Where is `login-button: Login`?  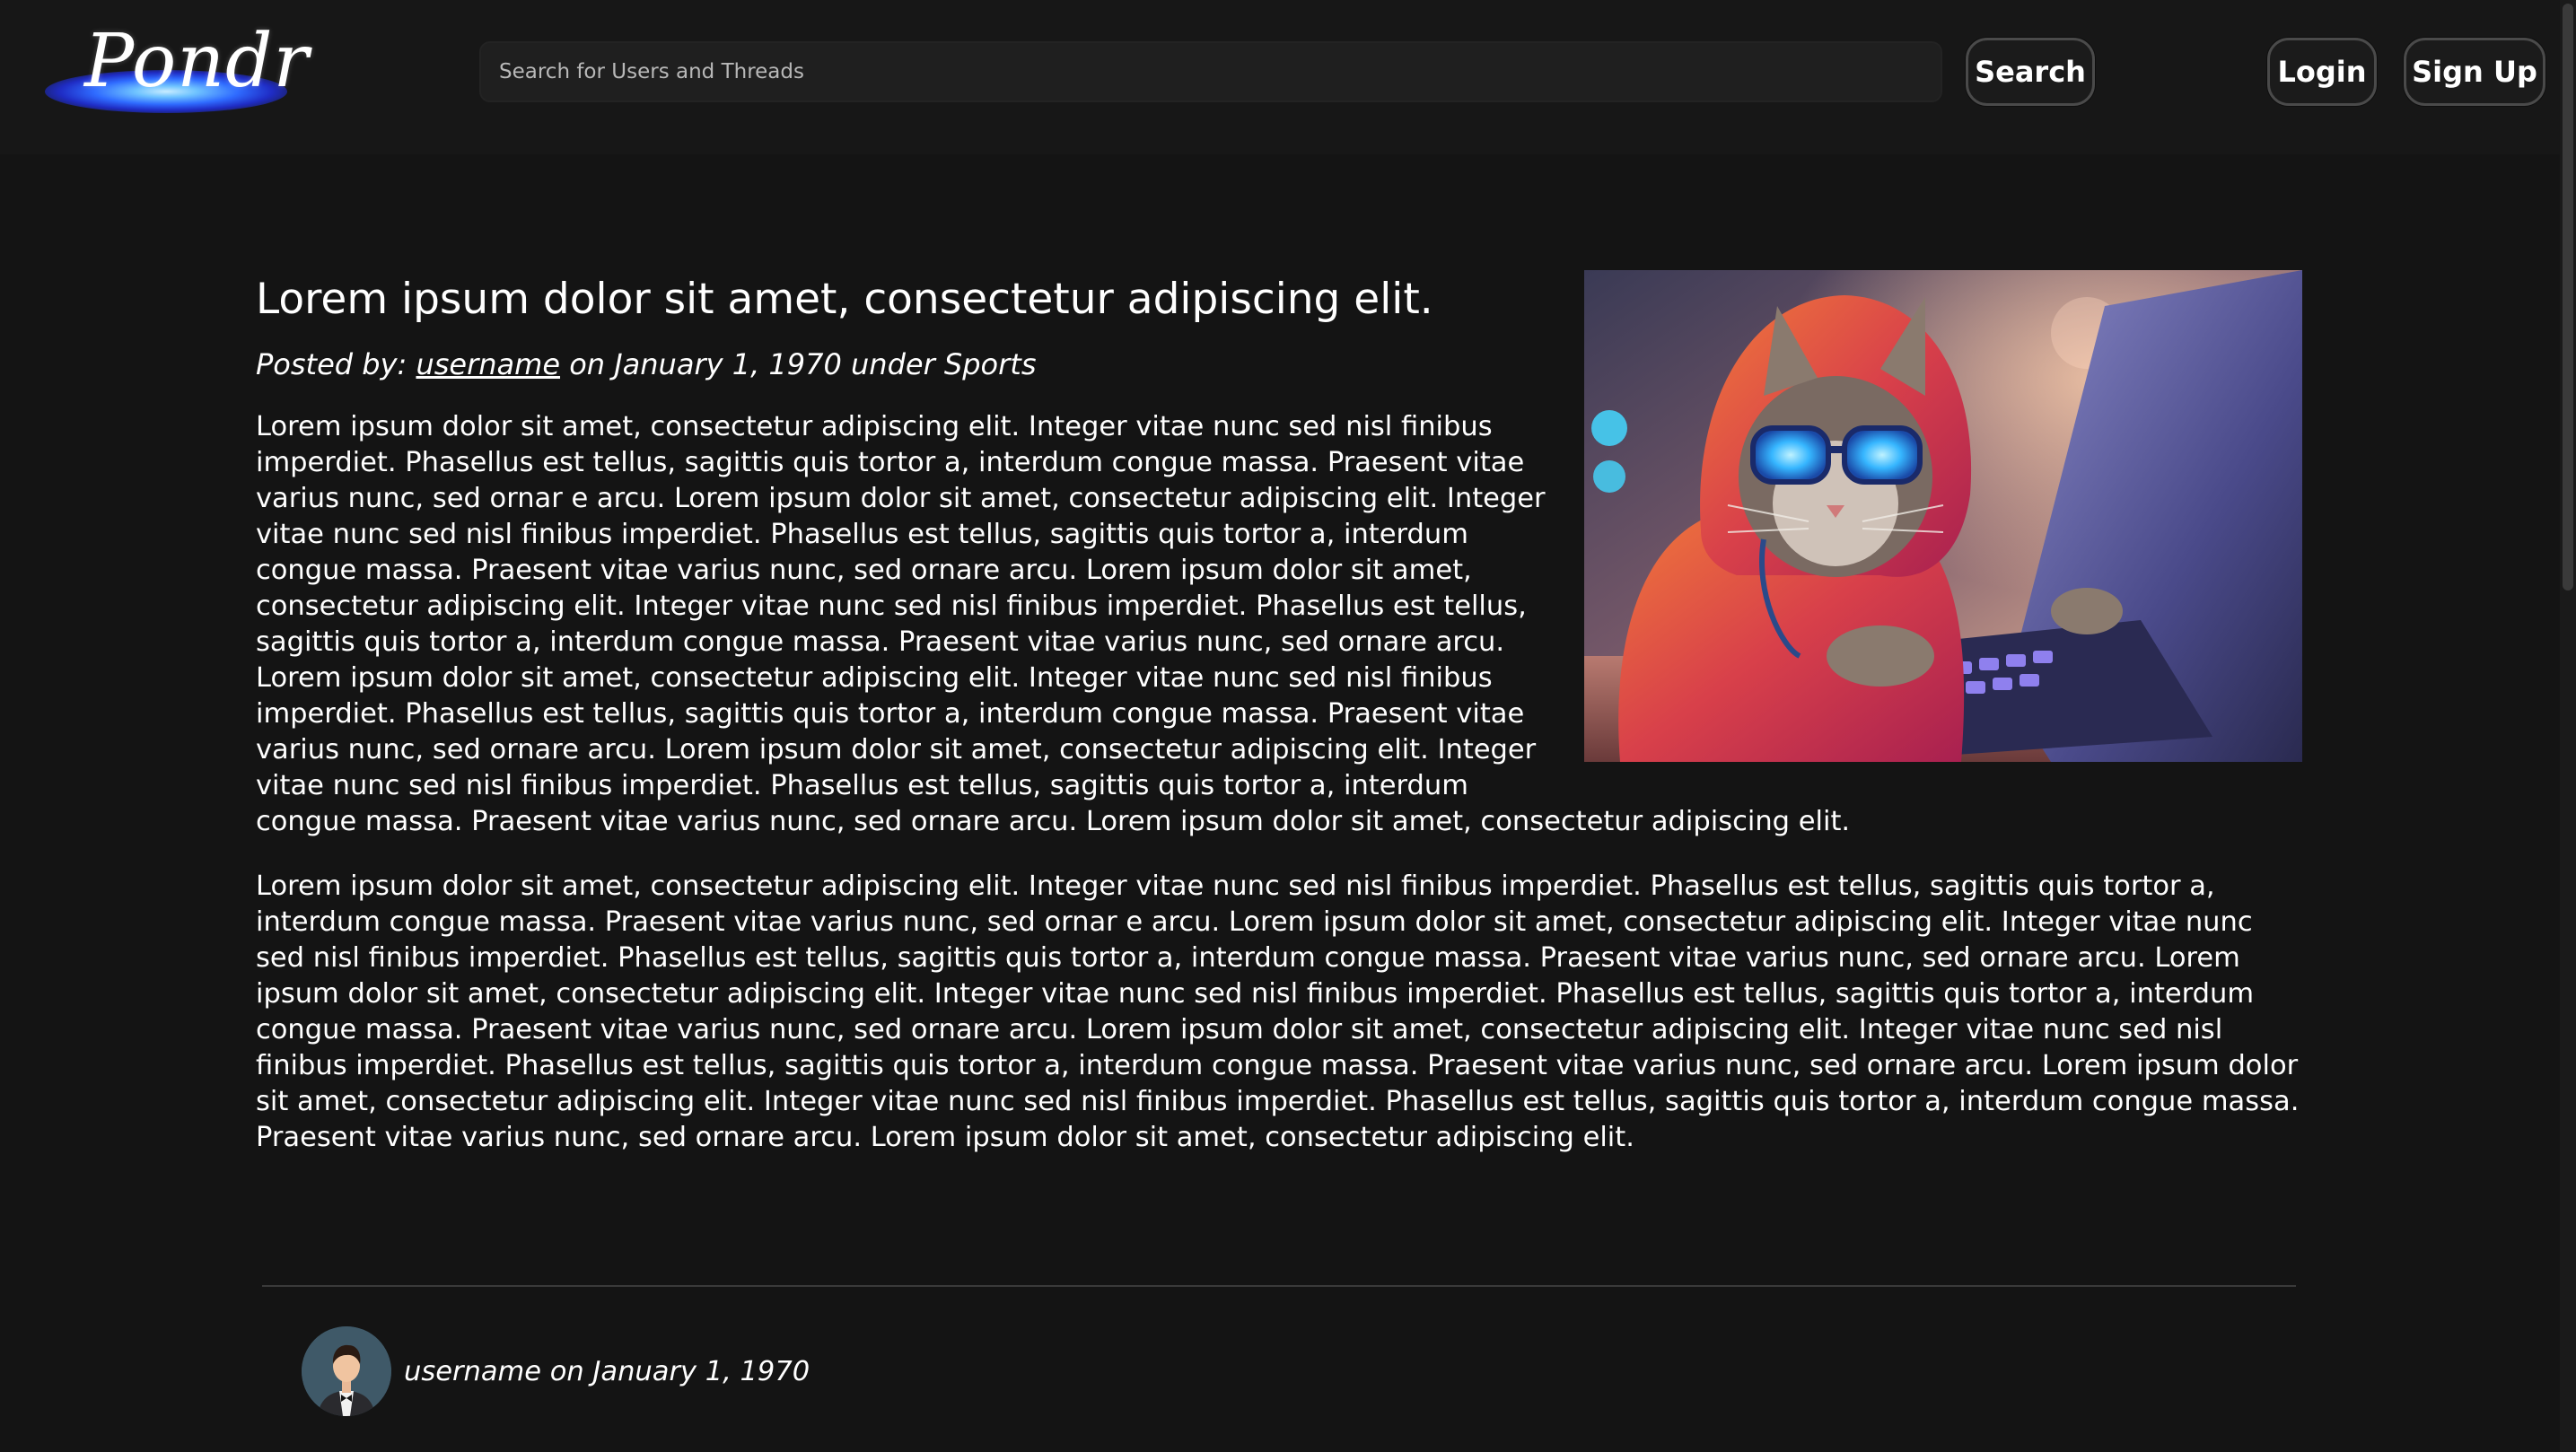
login-button: Login is located at coordinates (2322, 72).